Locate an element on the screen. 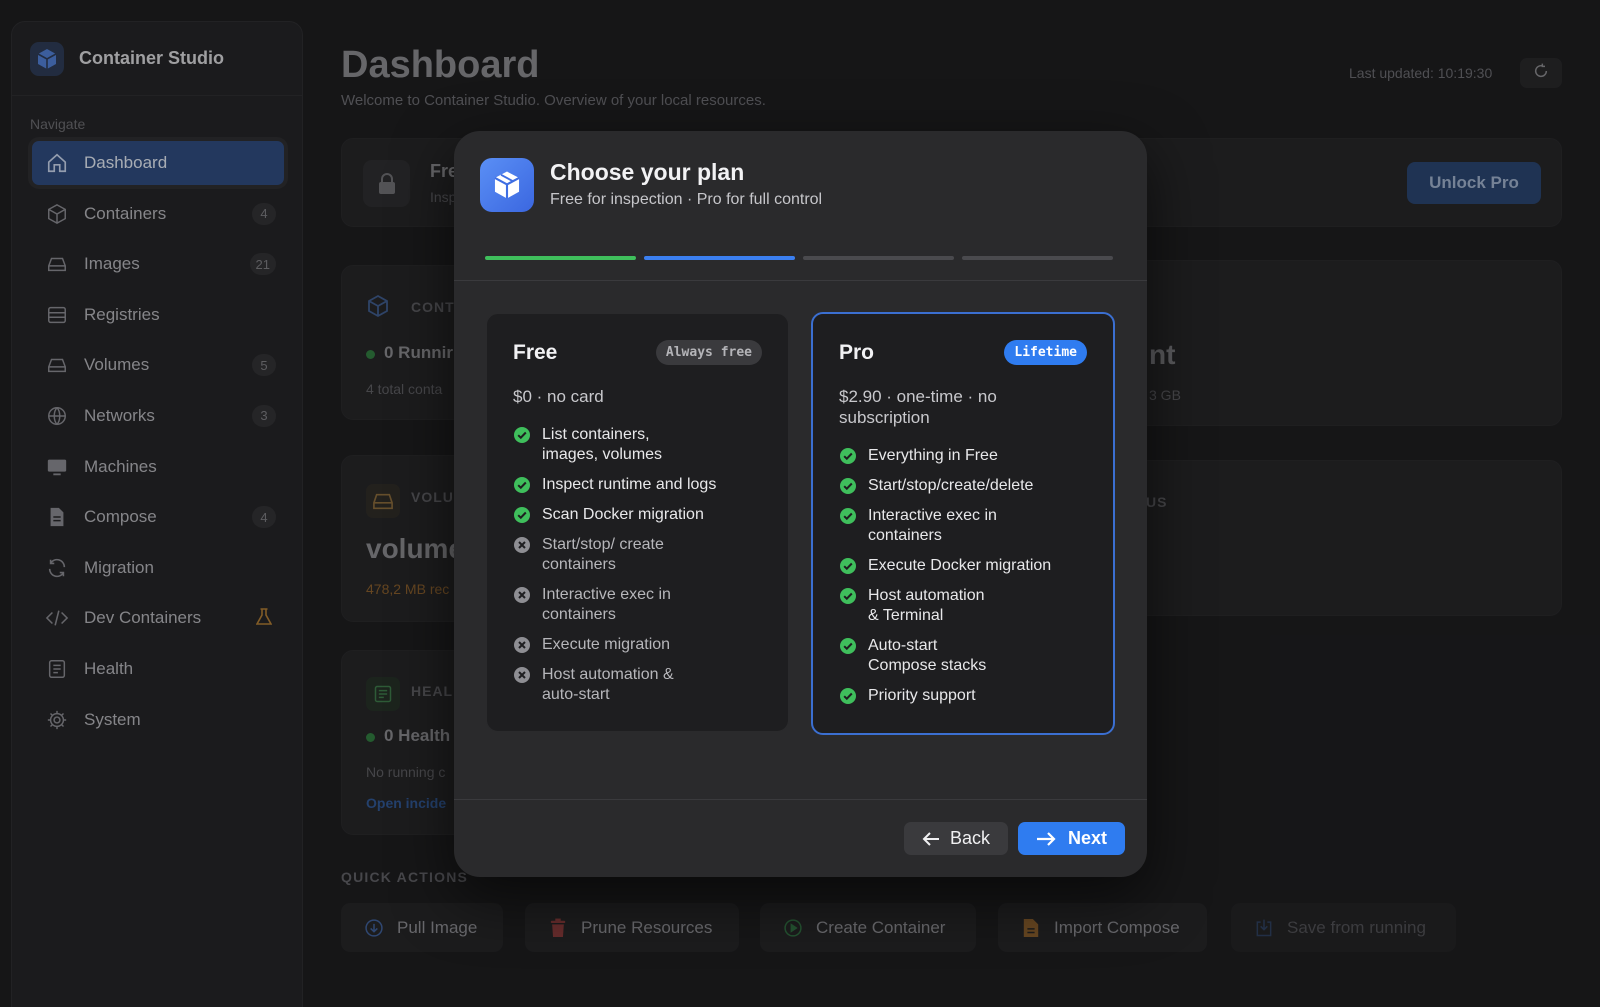 The height and width of the screenshot is (1007, 1600). plan-badge: Always free is located at coordinates (708, 352).